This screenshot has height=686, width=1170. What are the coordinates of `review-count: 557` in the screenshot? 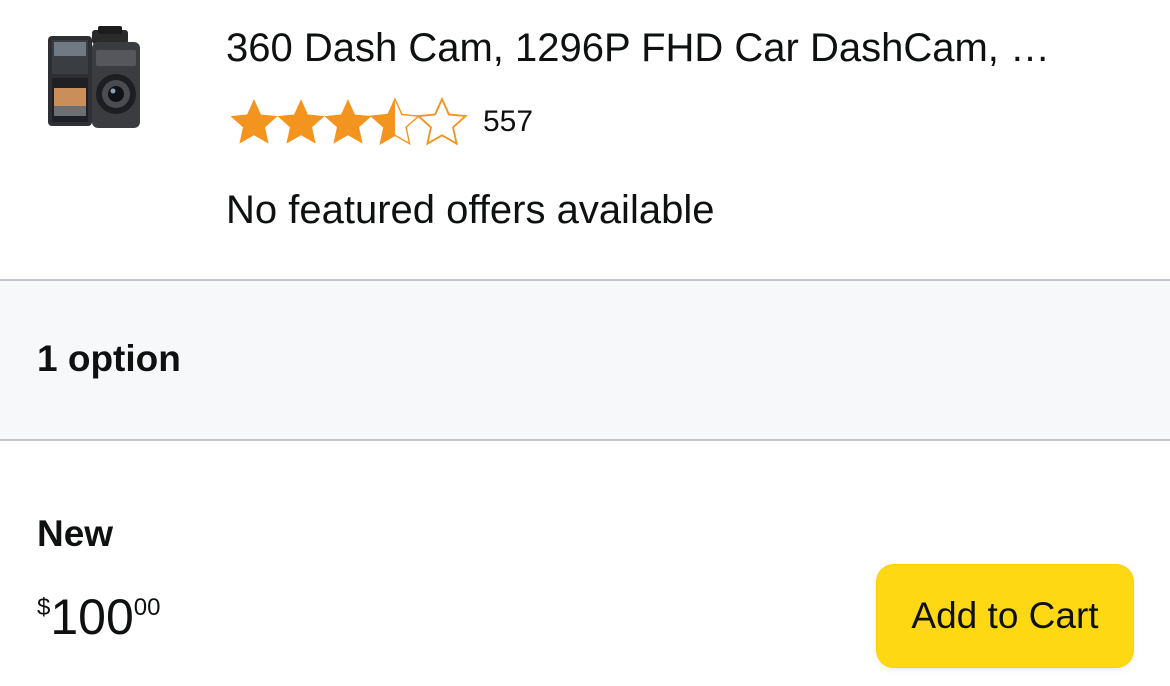 It's located at (508, 121).